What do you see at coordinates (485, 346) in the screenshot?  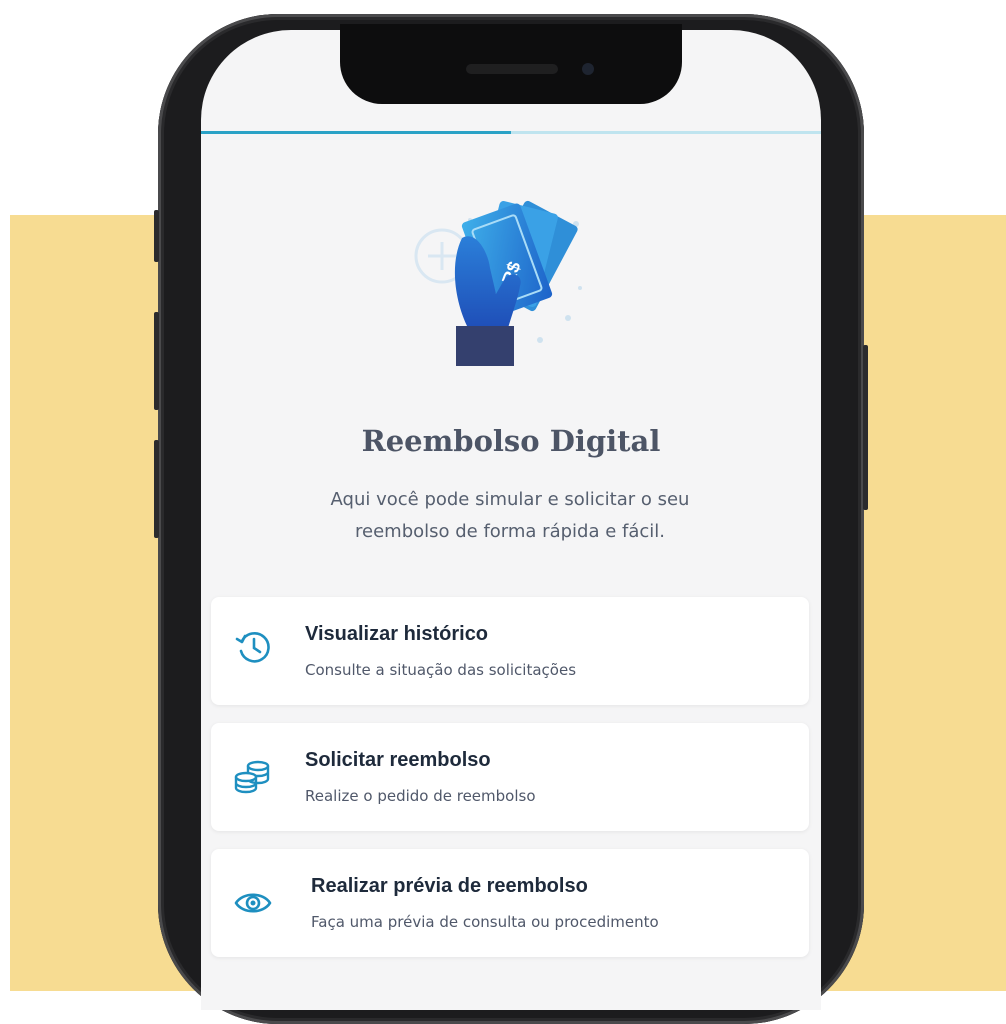 I see `sleeve` at bounding box center [485, 346].